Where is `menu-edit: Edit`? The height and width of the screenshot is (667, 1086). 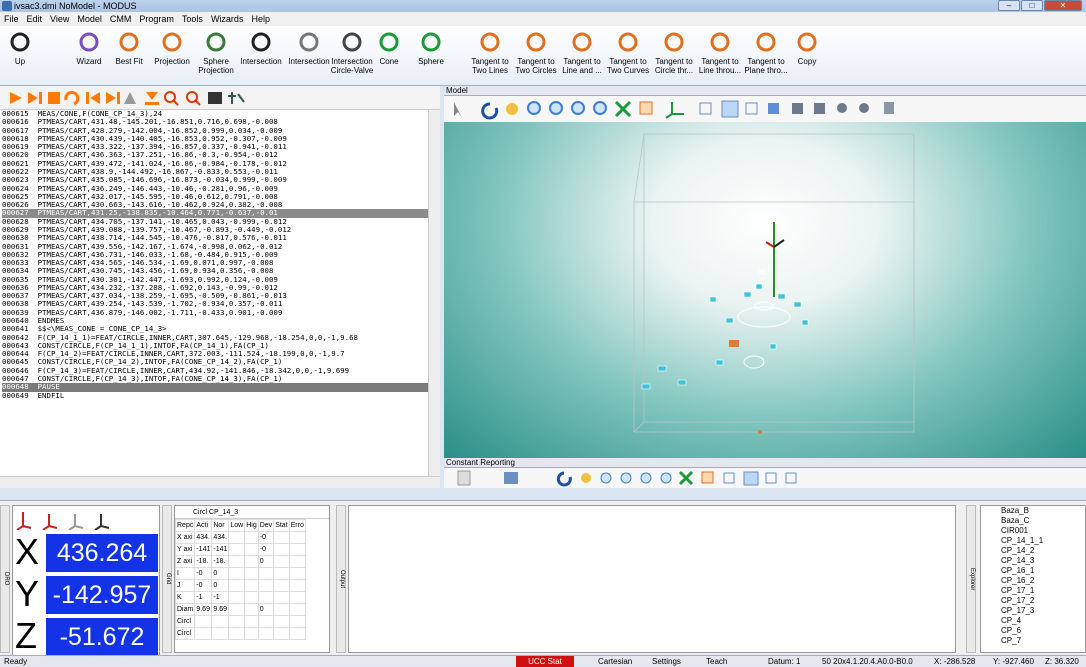 menu-edit: Edit is located at coordinates (35, 19).